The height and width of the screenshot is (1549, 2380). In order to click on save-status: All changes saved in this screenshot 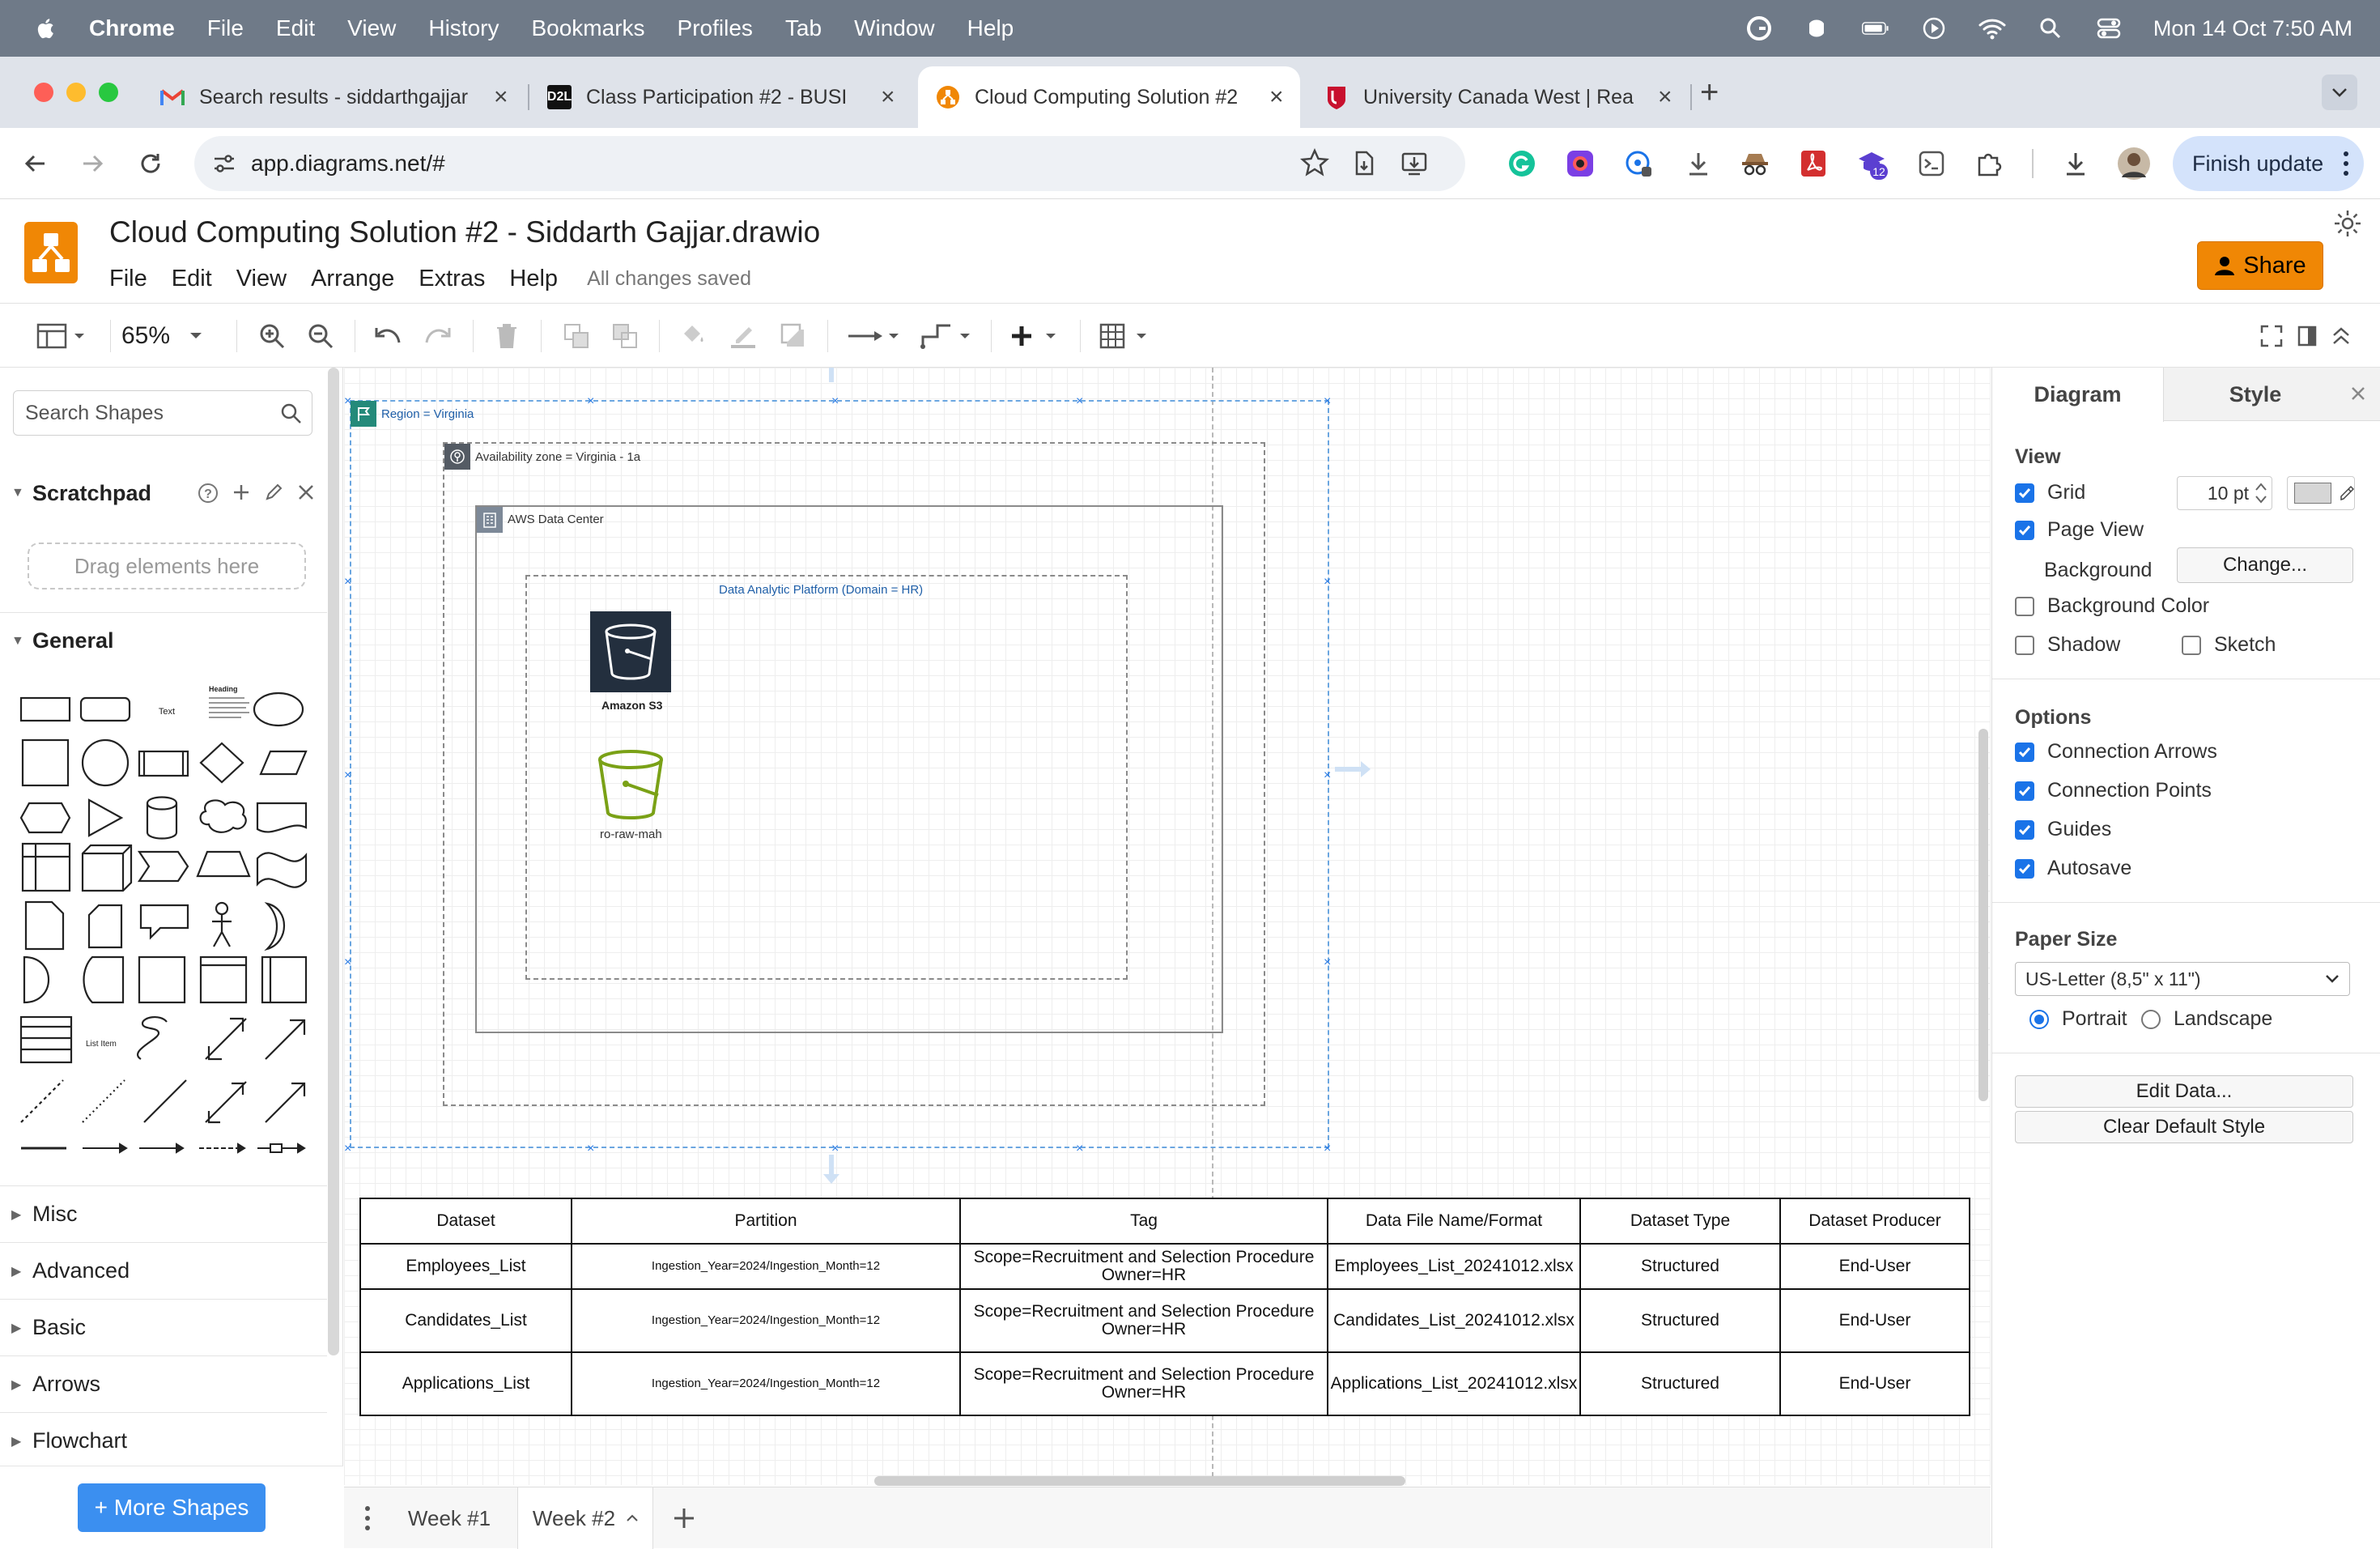, I will do `click(669, 279)`.